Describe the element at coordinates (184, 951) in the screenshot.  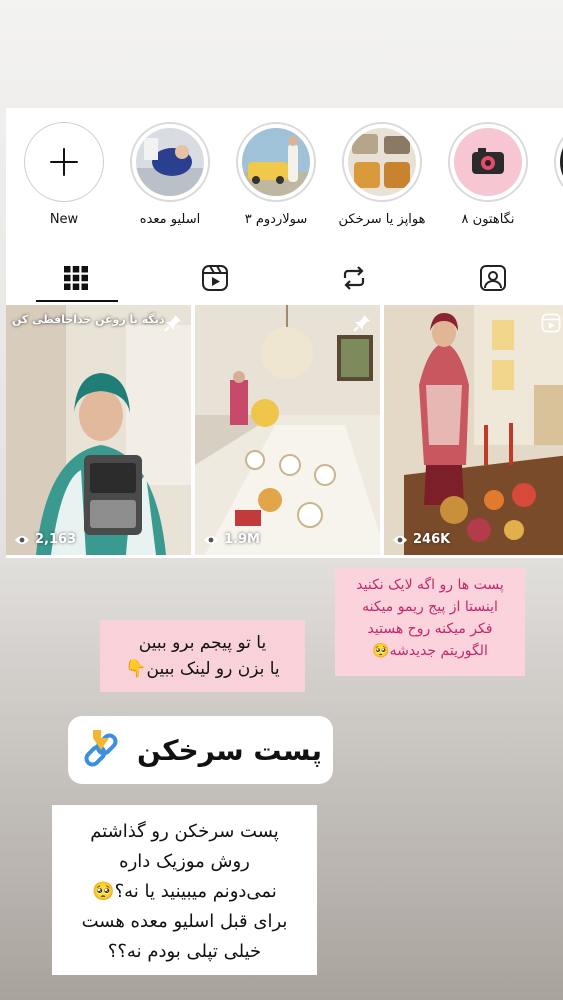
I see `note-line: خیلی تپلی بودم نه؟؟` at that location.